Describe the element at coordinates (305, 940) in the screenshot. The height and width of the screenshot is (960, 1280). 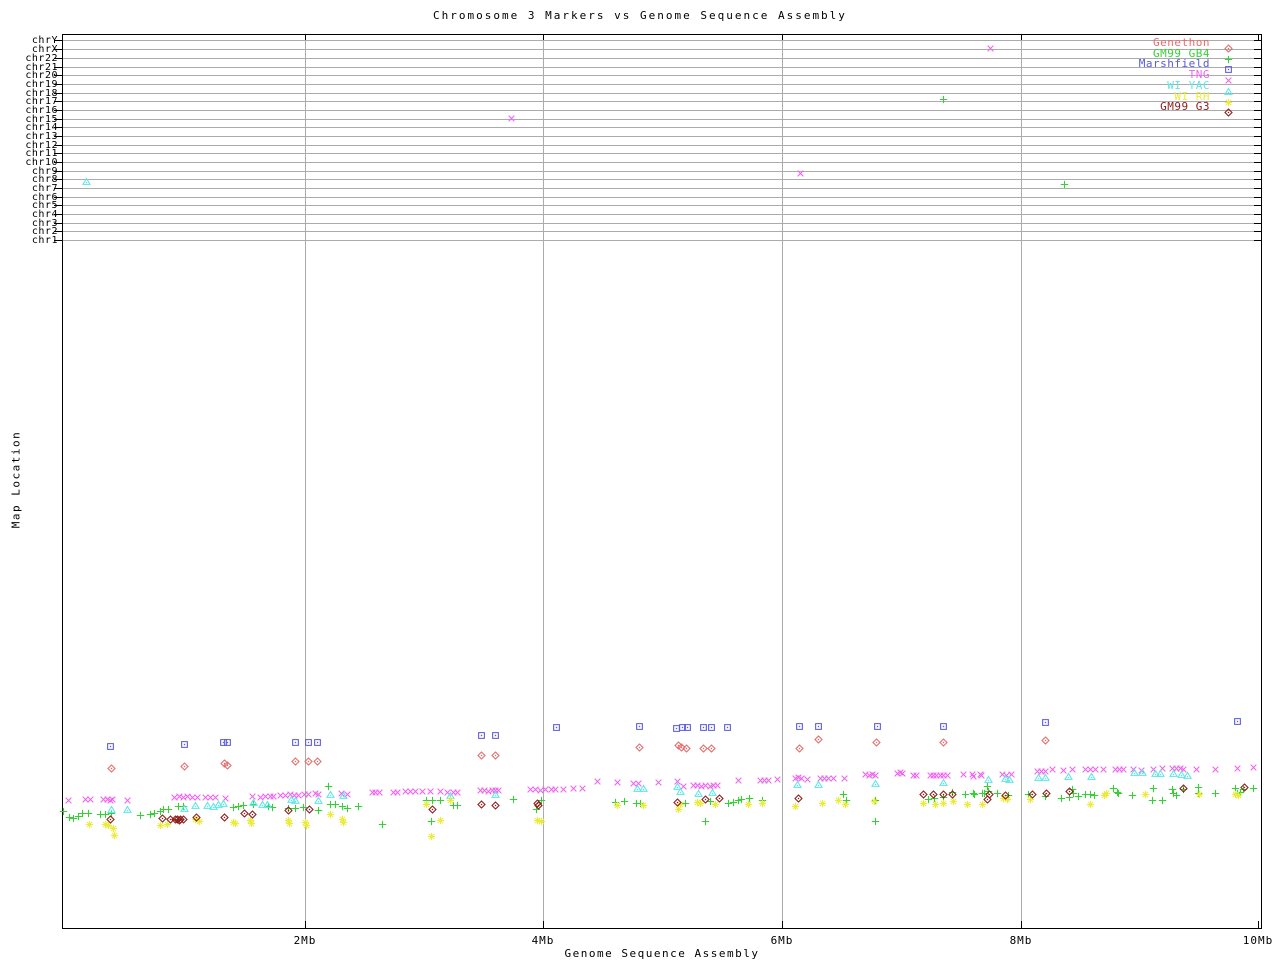
I see `x-tick-label: 2Mb` at that location.